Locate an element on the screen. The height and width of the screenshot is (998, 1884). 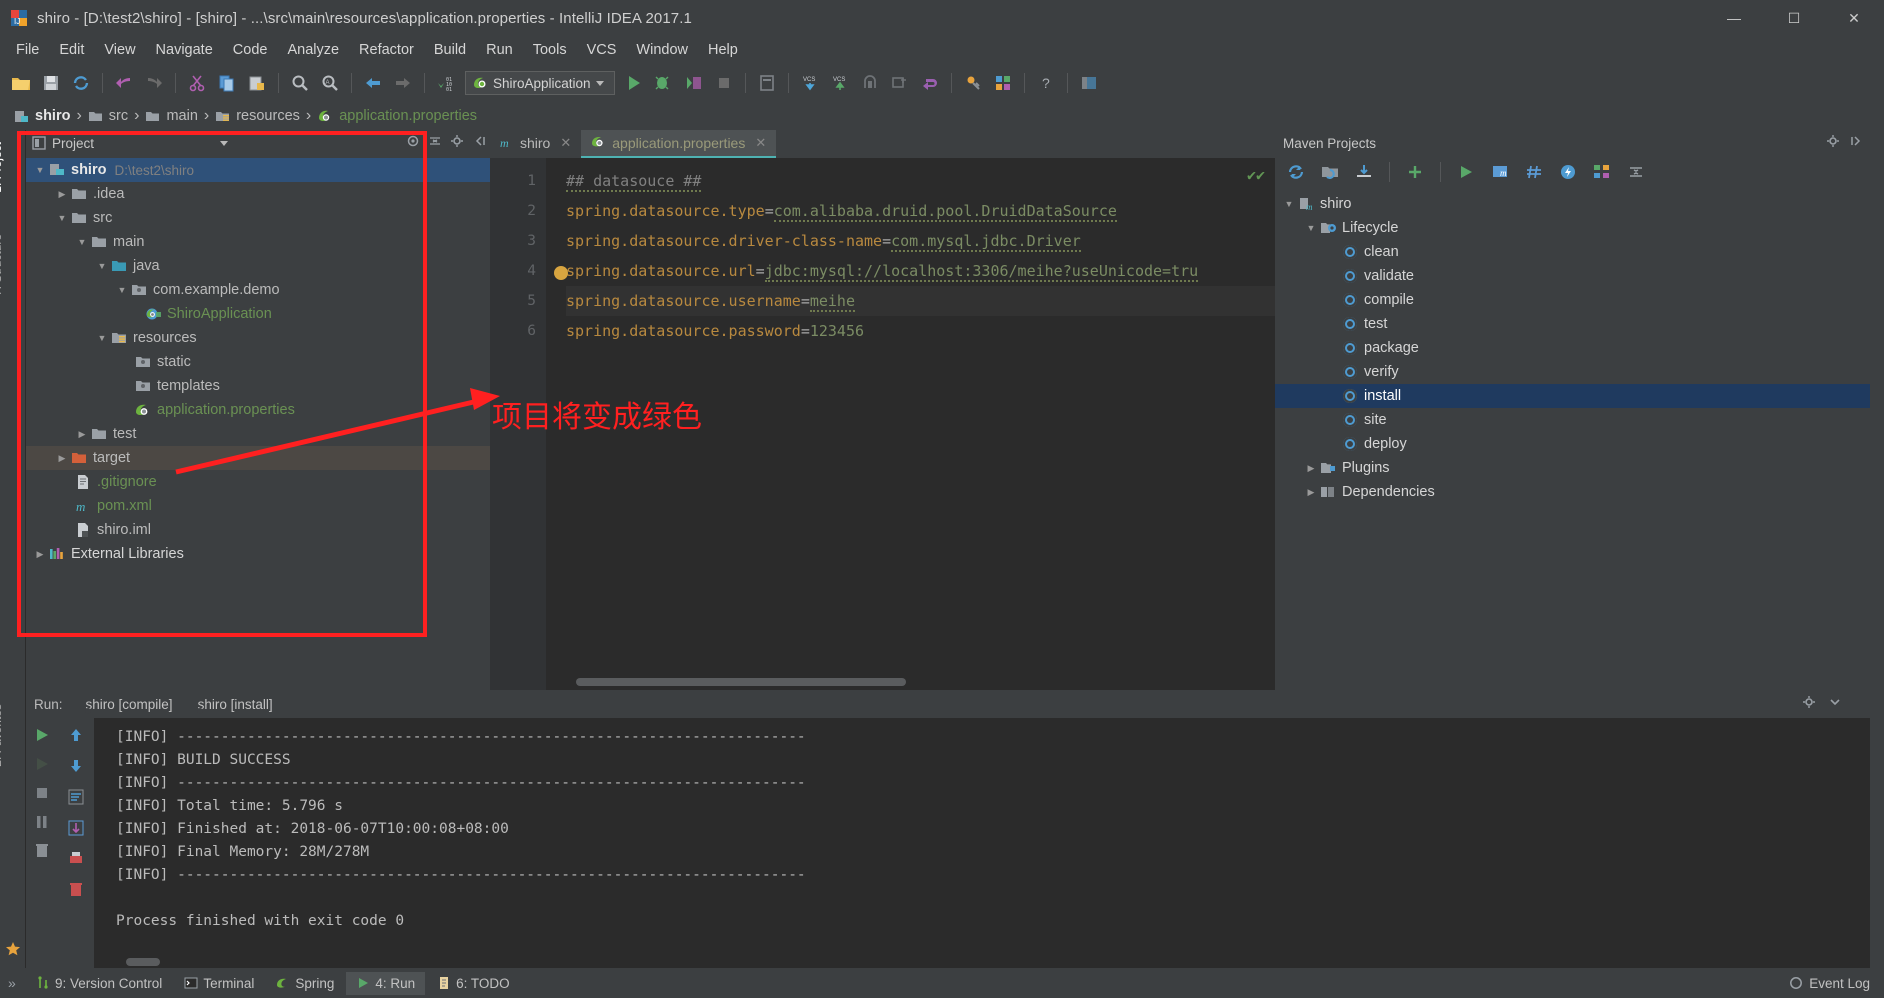
maven-goal-test: test is located at coordinates (1572, 324).